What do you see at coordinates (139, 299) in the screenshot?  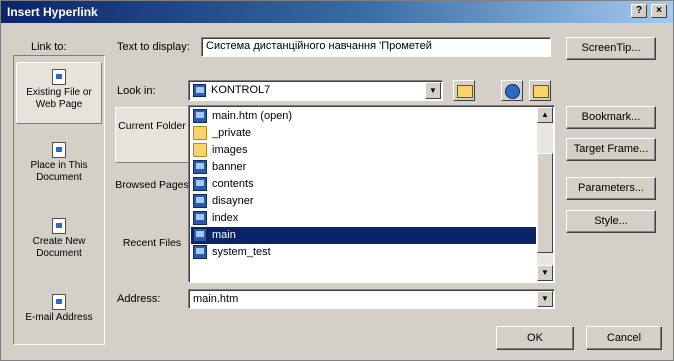 I see `address-label: Address:` at bounding box center [139, 299].